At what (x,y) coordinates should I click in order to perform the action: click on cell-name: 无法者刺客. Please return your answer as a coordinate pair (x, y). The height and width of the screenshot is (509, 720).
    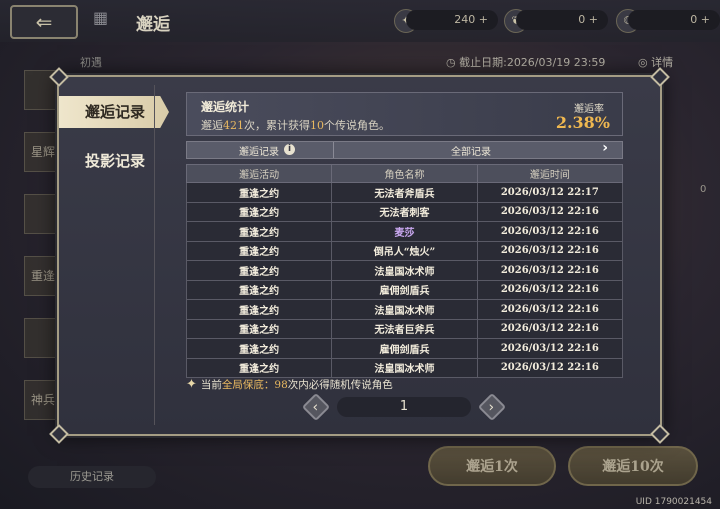
    Looking at the image, I should click on (404, 211).